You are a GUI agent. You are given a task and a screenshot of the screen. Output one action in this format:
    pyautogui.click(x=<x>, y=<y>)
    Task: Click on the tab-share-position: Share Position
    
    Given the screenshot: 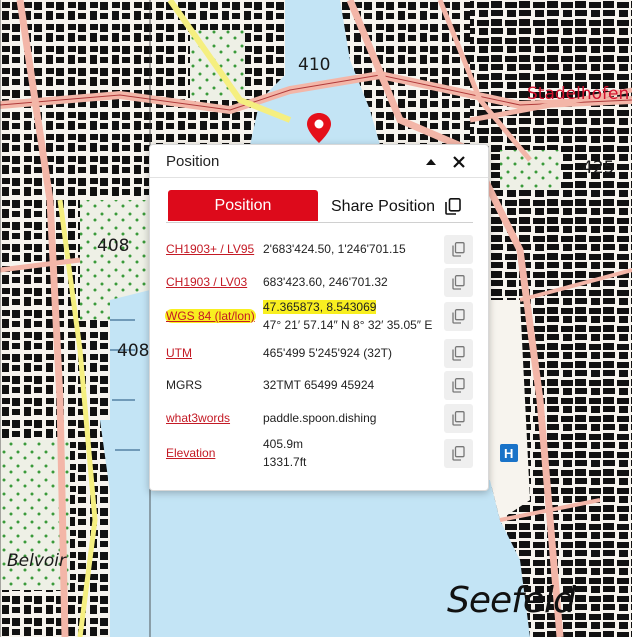 What is the action you would take?
    pyautogui.click(x=383, y=206)
    